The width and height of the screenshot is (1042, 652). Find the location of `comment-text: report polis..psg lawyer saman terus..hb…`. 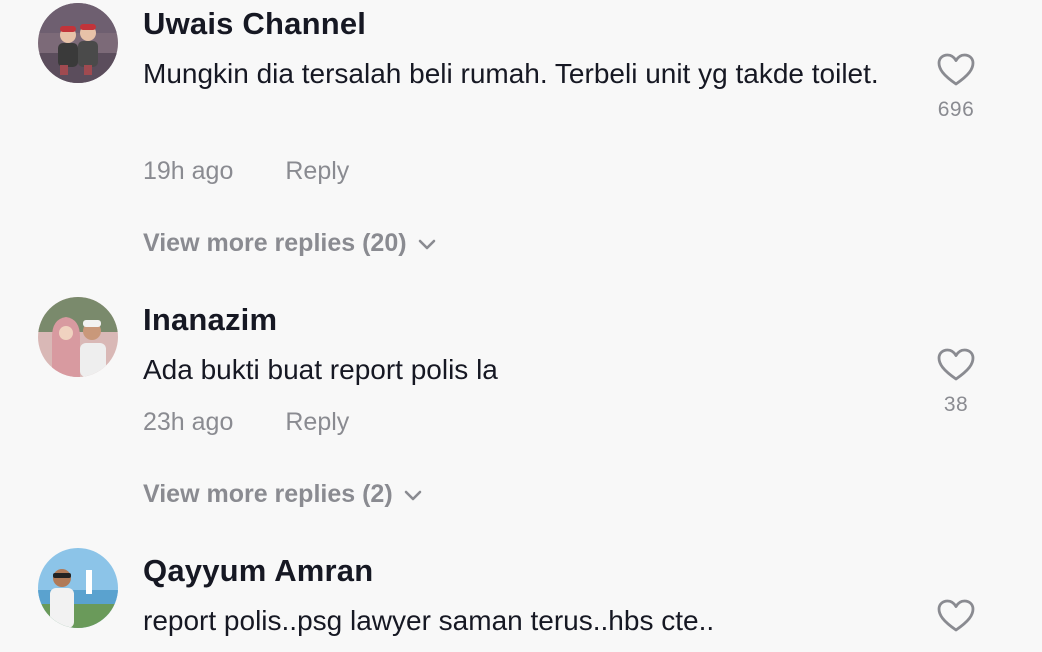

comment-text: report polis..psg lawyer saman terus..hb… is located at coordinates (429, 620).